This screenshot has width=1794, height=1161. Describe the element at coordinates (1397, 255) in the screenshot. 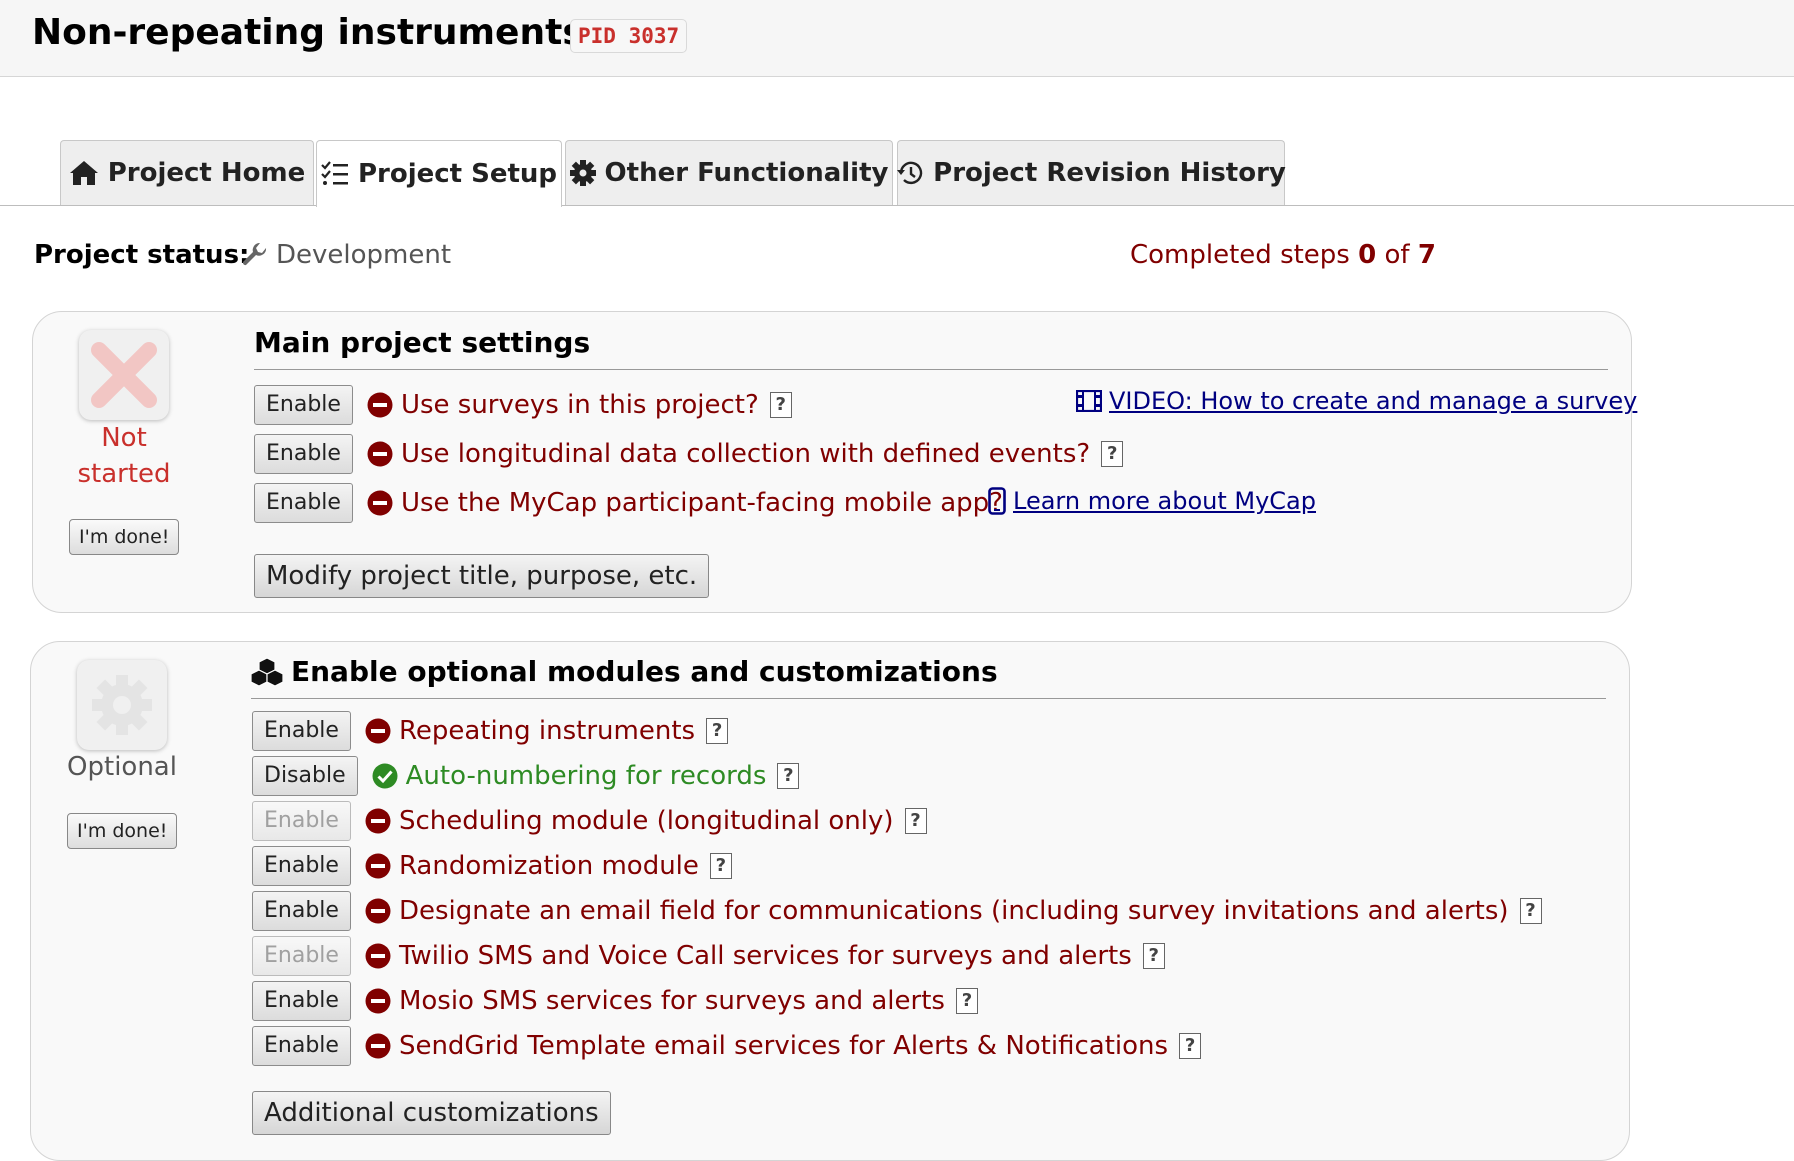

I see `steps-of: of` at that location.